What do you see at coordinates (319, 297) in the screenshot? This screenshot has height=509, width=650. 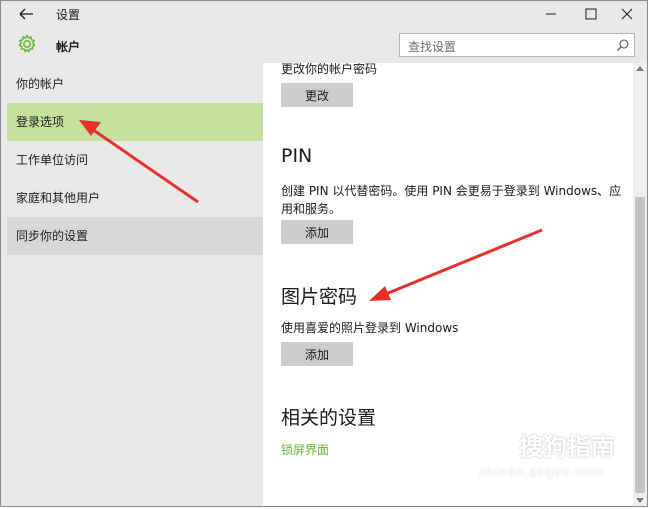 I see `picture-password-heading: 图片密码` at bounding box center [319, 297].